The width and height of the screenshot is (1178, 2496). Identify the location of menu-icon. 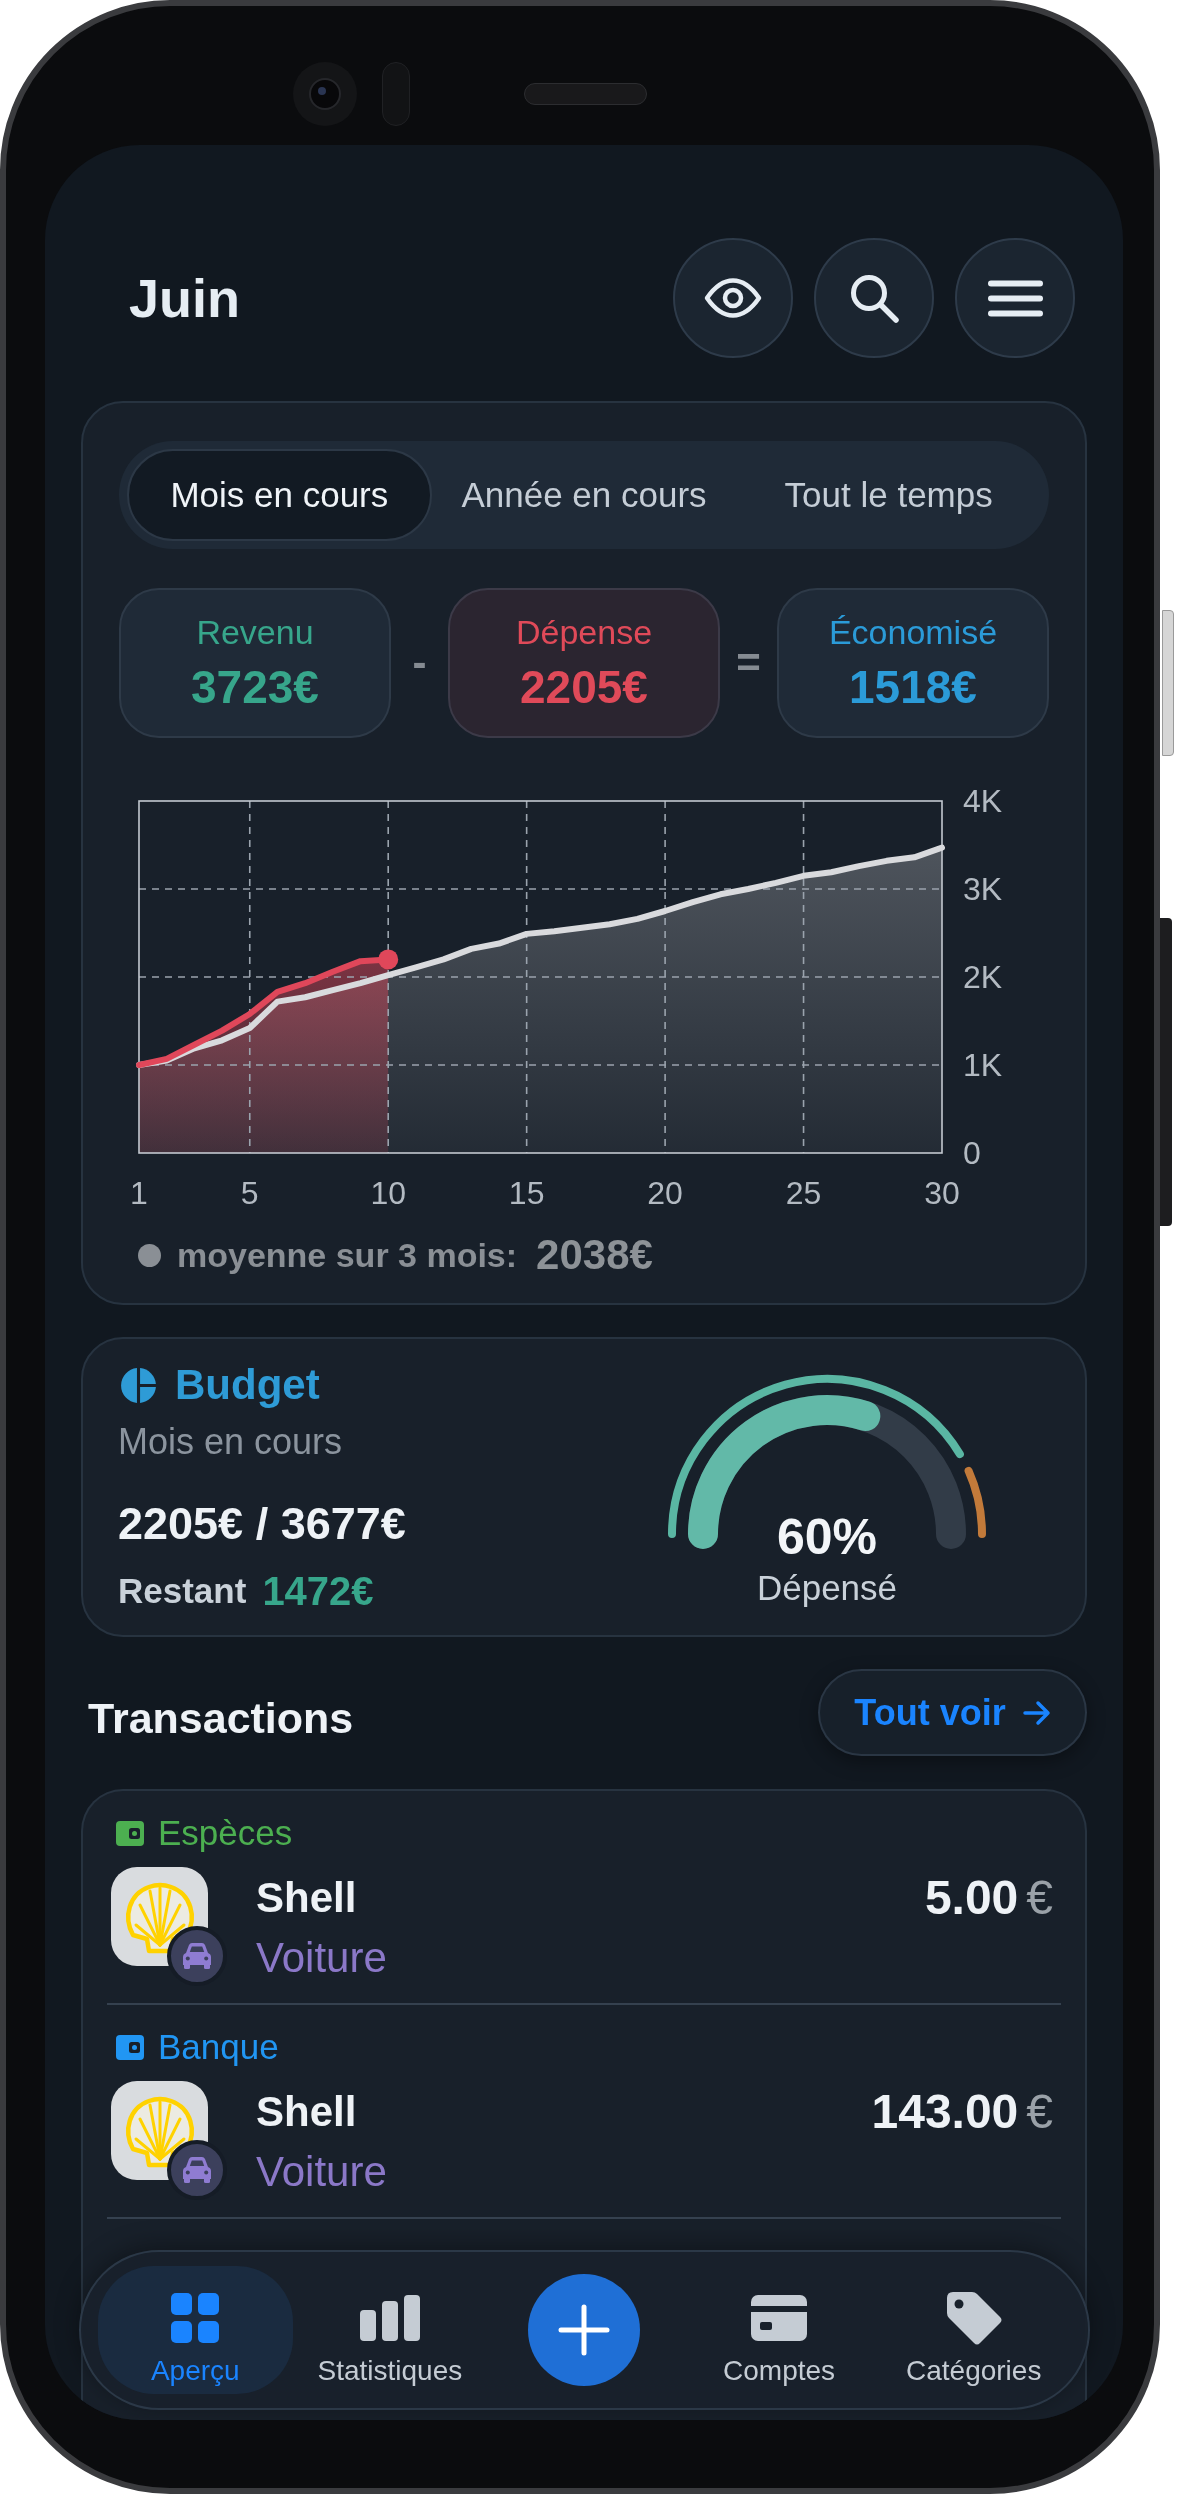
(1015, 298).